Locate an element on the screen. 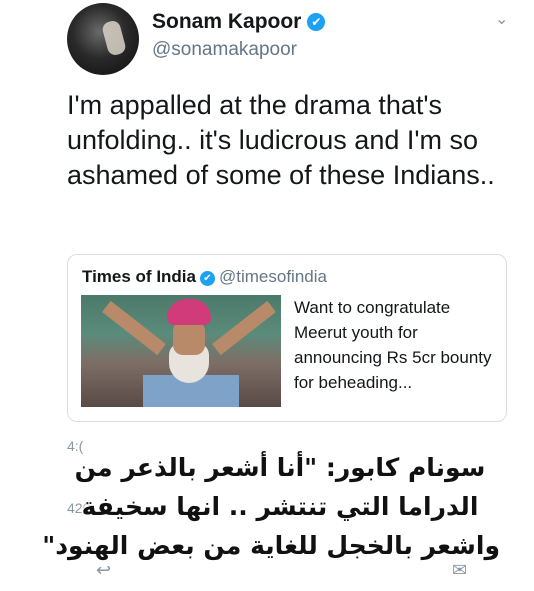 The image size is (534, 591). author-name-row: Sonam Kapoor ✔ is located at coordinates (239, 22).